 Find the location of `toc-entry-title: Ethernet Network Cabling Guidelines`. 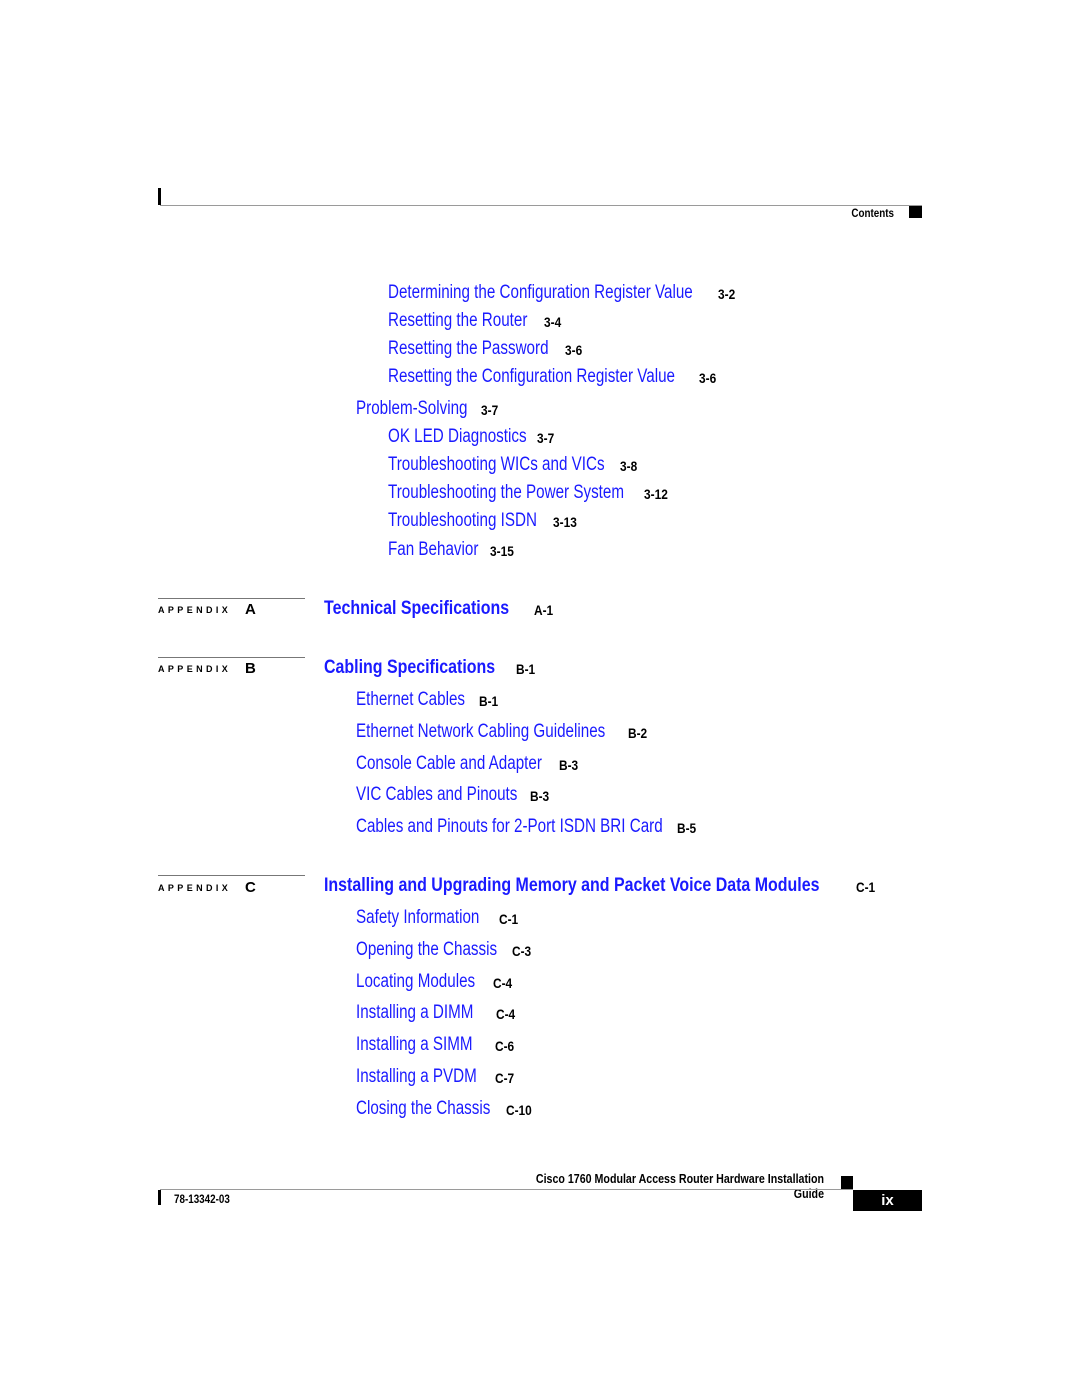

toc-entry-title: Ethernet Network Cabling Guidelines is located at coordinates (480, 732).